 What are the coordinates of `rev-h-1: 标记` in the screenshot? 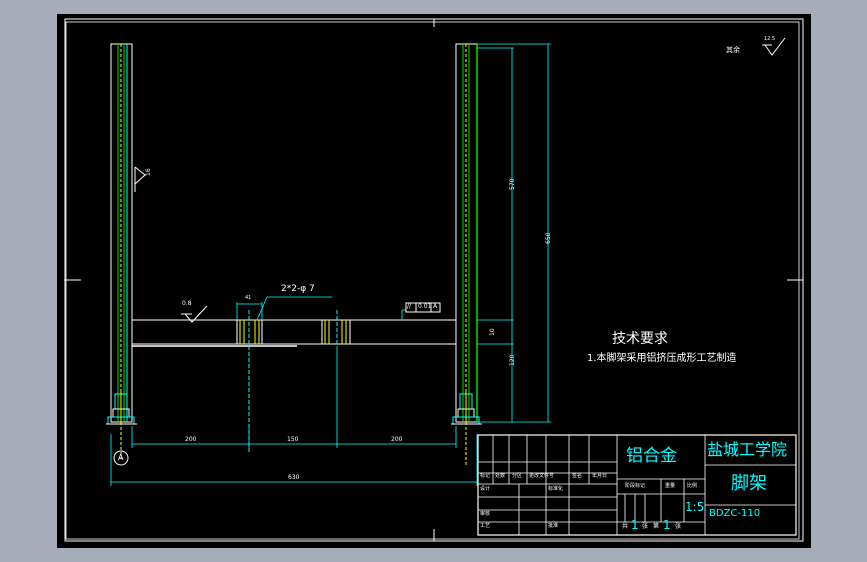 It's located at (485, 476).